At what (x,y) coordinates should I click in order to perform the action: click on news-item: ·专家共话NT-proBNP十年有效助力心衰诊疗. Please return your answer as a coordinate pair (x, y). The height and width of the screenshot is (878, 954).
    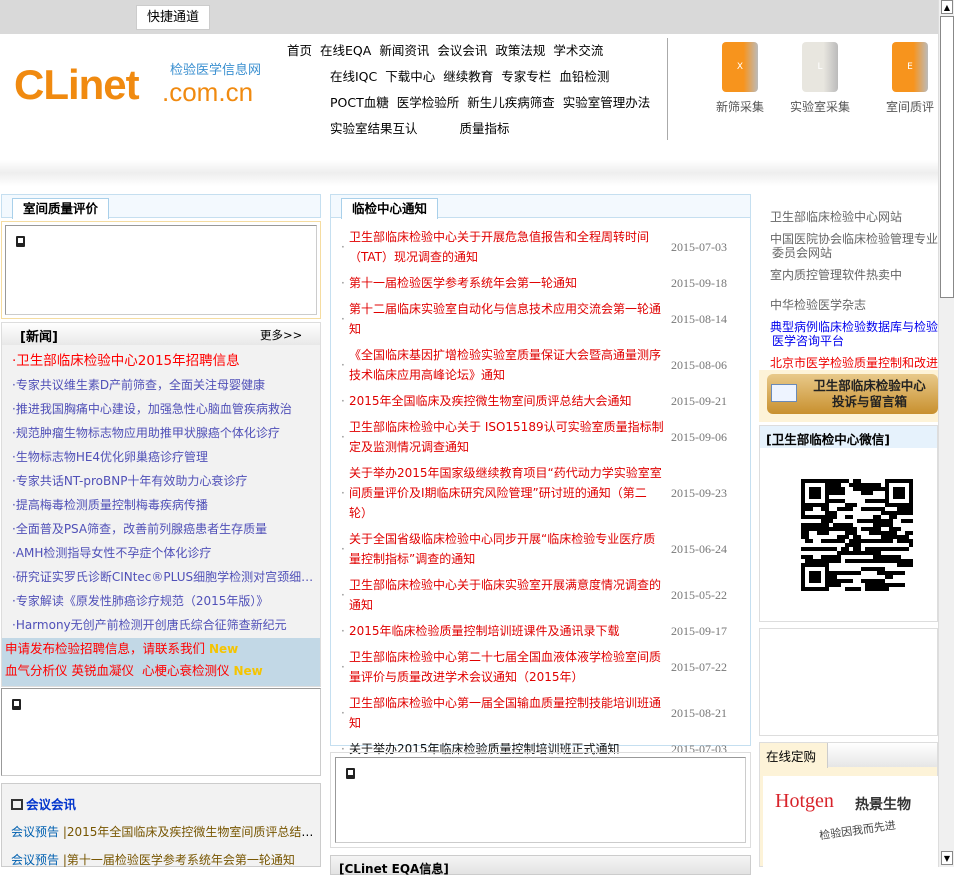
    Looking at the image, I should click on (161, 481).